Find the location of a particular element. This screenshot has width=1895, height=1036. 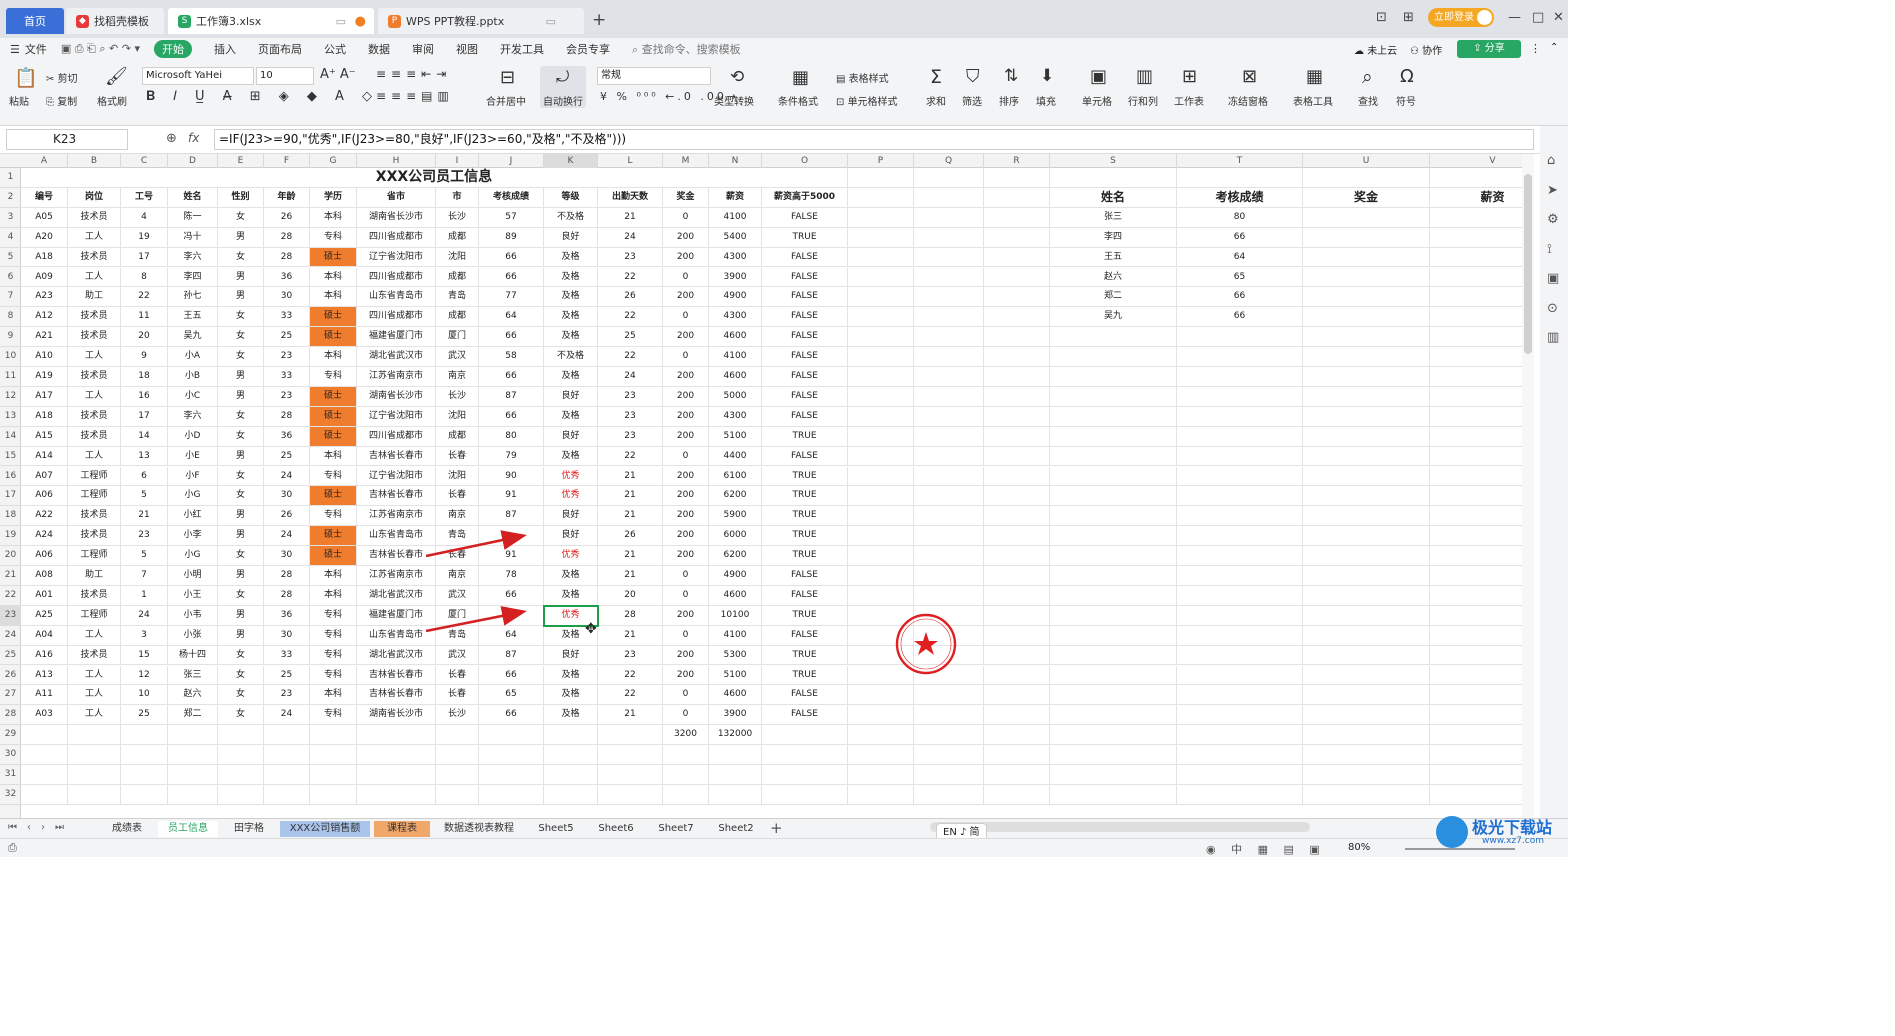

row-header-15: 15 is located at coordinates (10, 457).